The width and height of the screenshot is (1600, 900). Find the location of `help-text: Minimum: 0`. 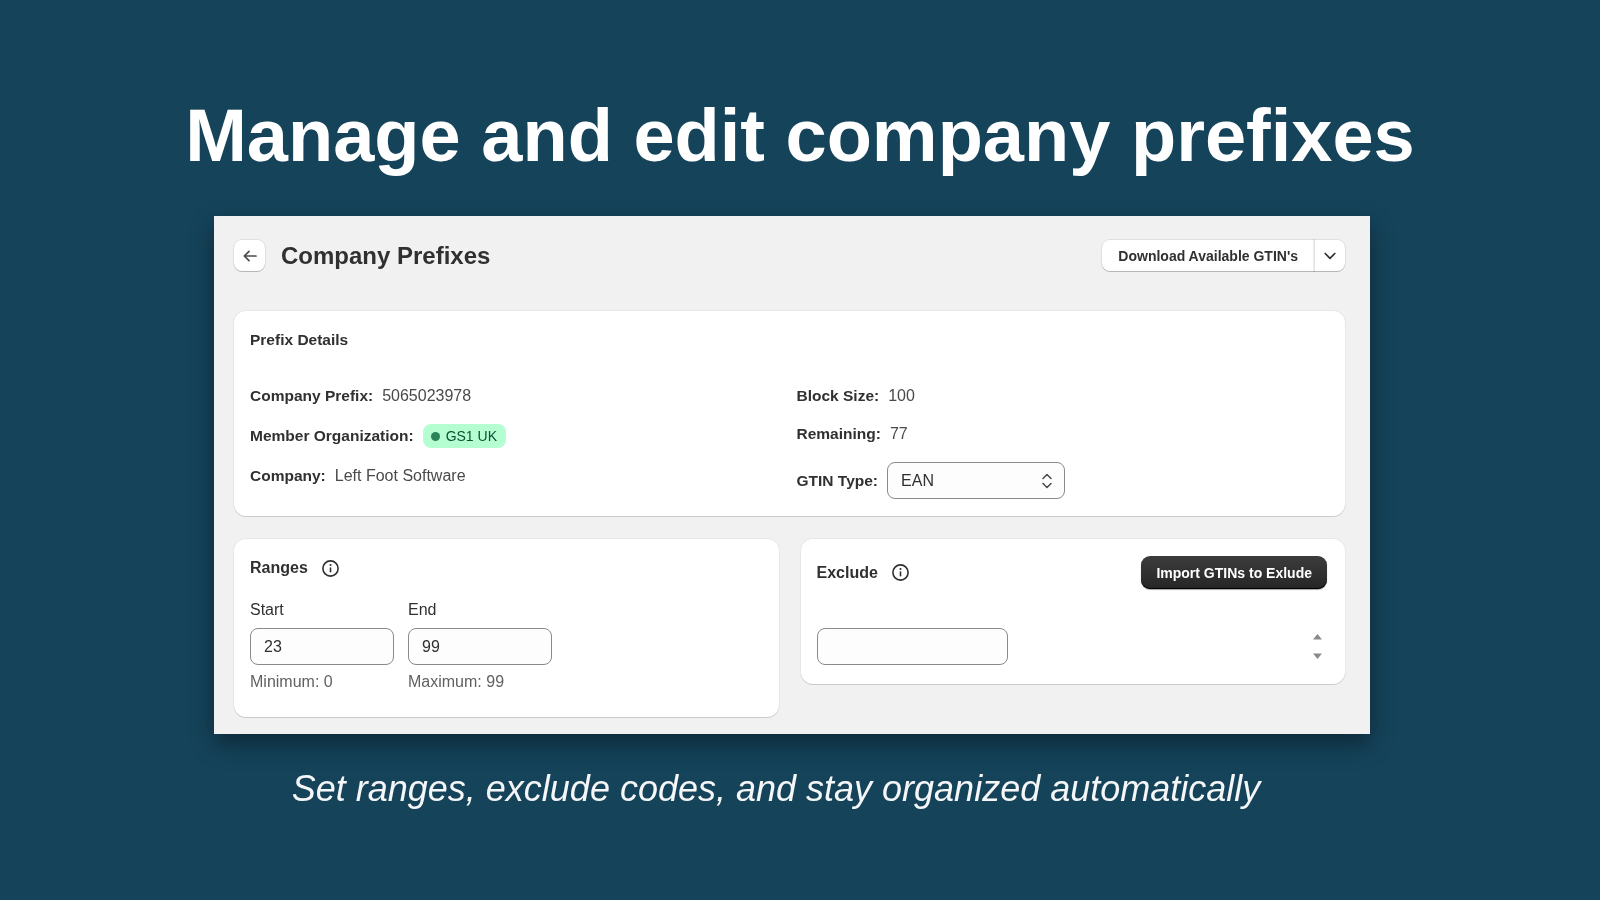

help-text: Minimum: 0 is located at coordinates (292, 682).